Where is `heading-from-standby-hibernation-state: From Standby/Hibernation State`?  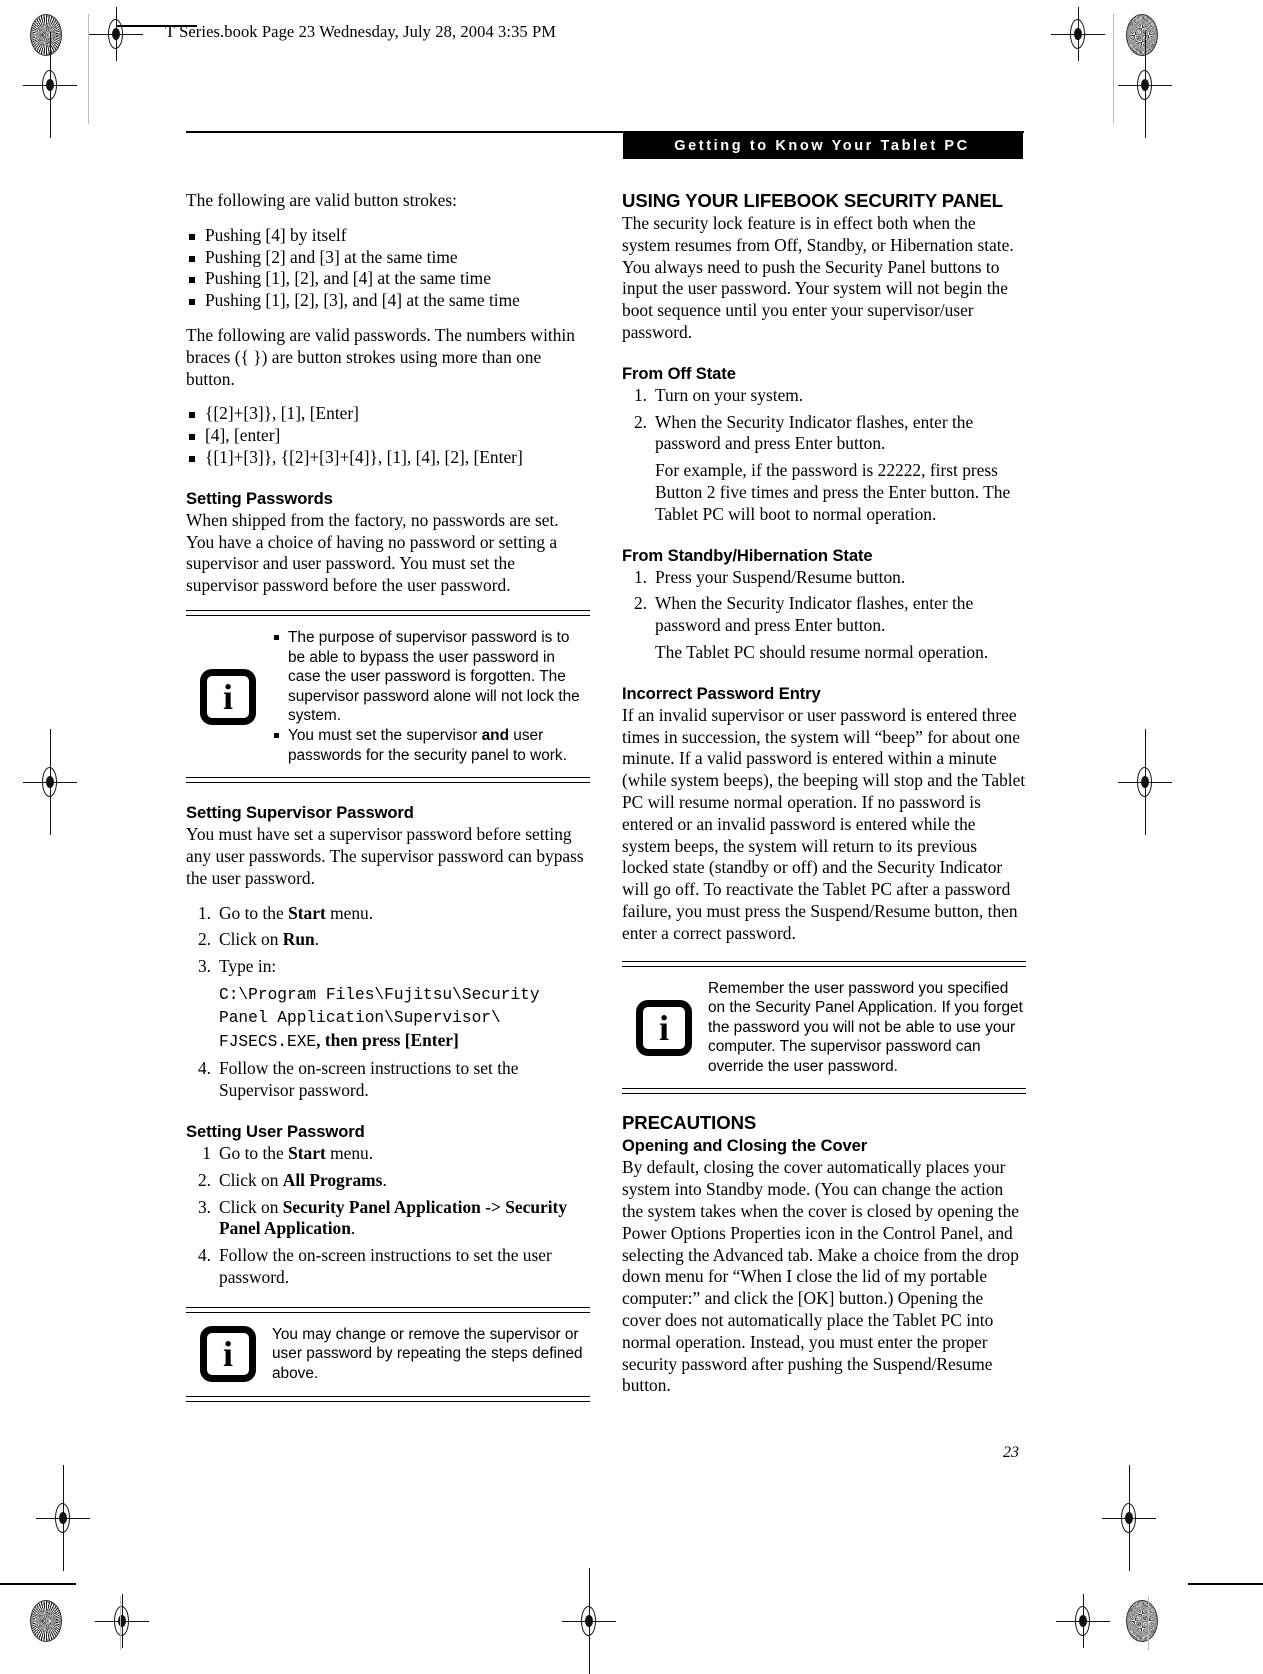
heading-from-standby-hibernation-state: From Standby/Hibernation State is located at coordinates (747, 555).